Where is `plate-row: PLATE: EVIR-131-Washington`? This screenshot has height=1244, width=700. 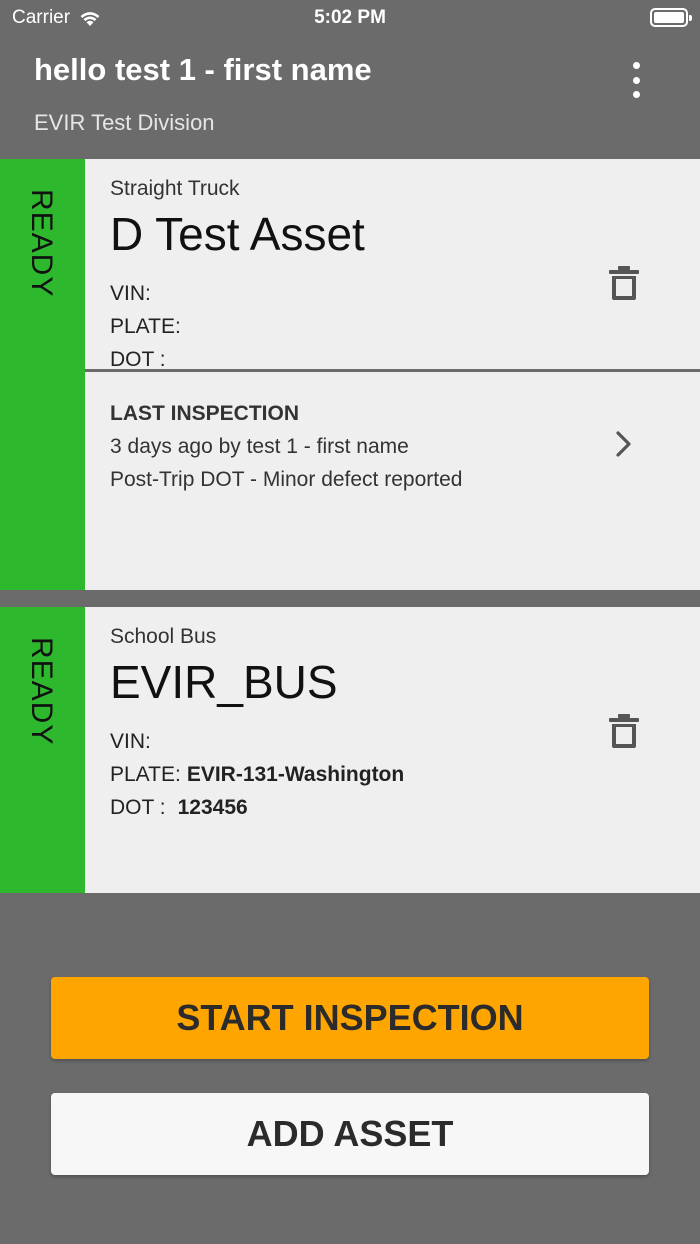
plate-row: PLATE: EVIR-131-Washington is located at coordinates (257, 774).